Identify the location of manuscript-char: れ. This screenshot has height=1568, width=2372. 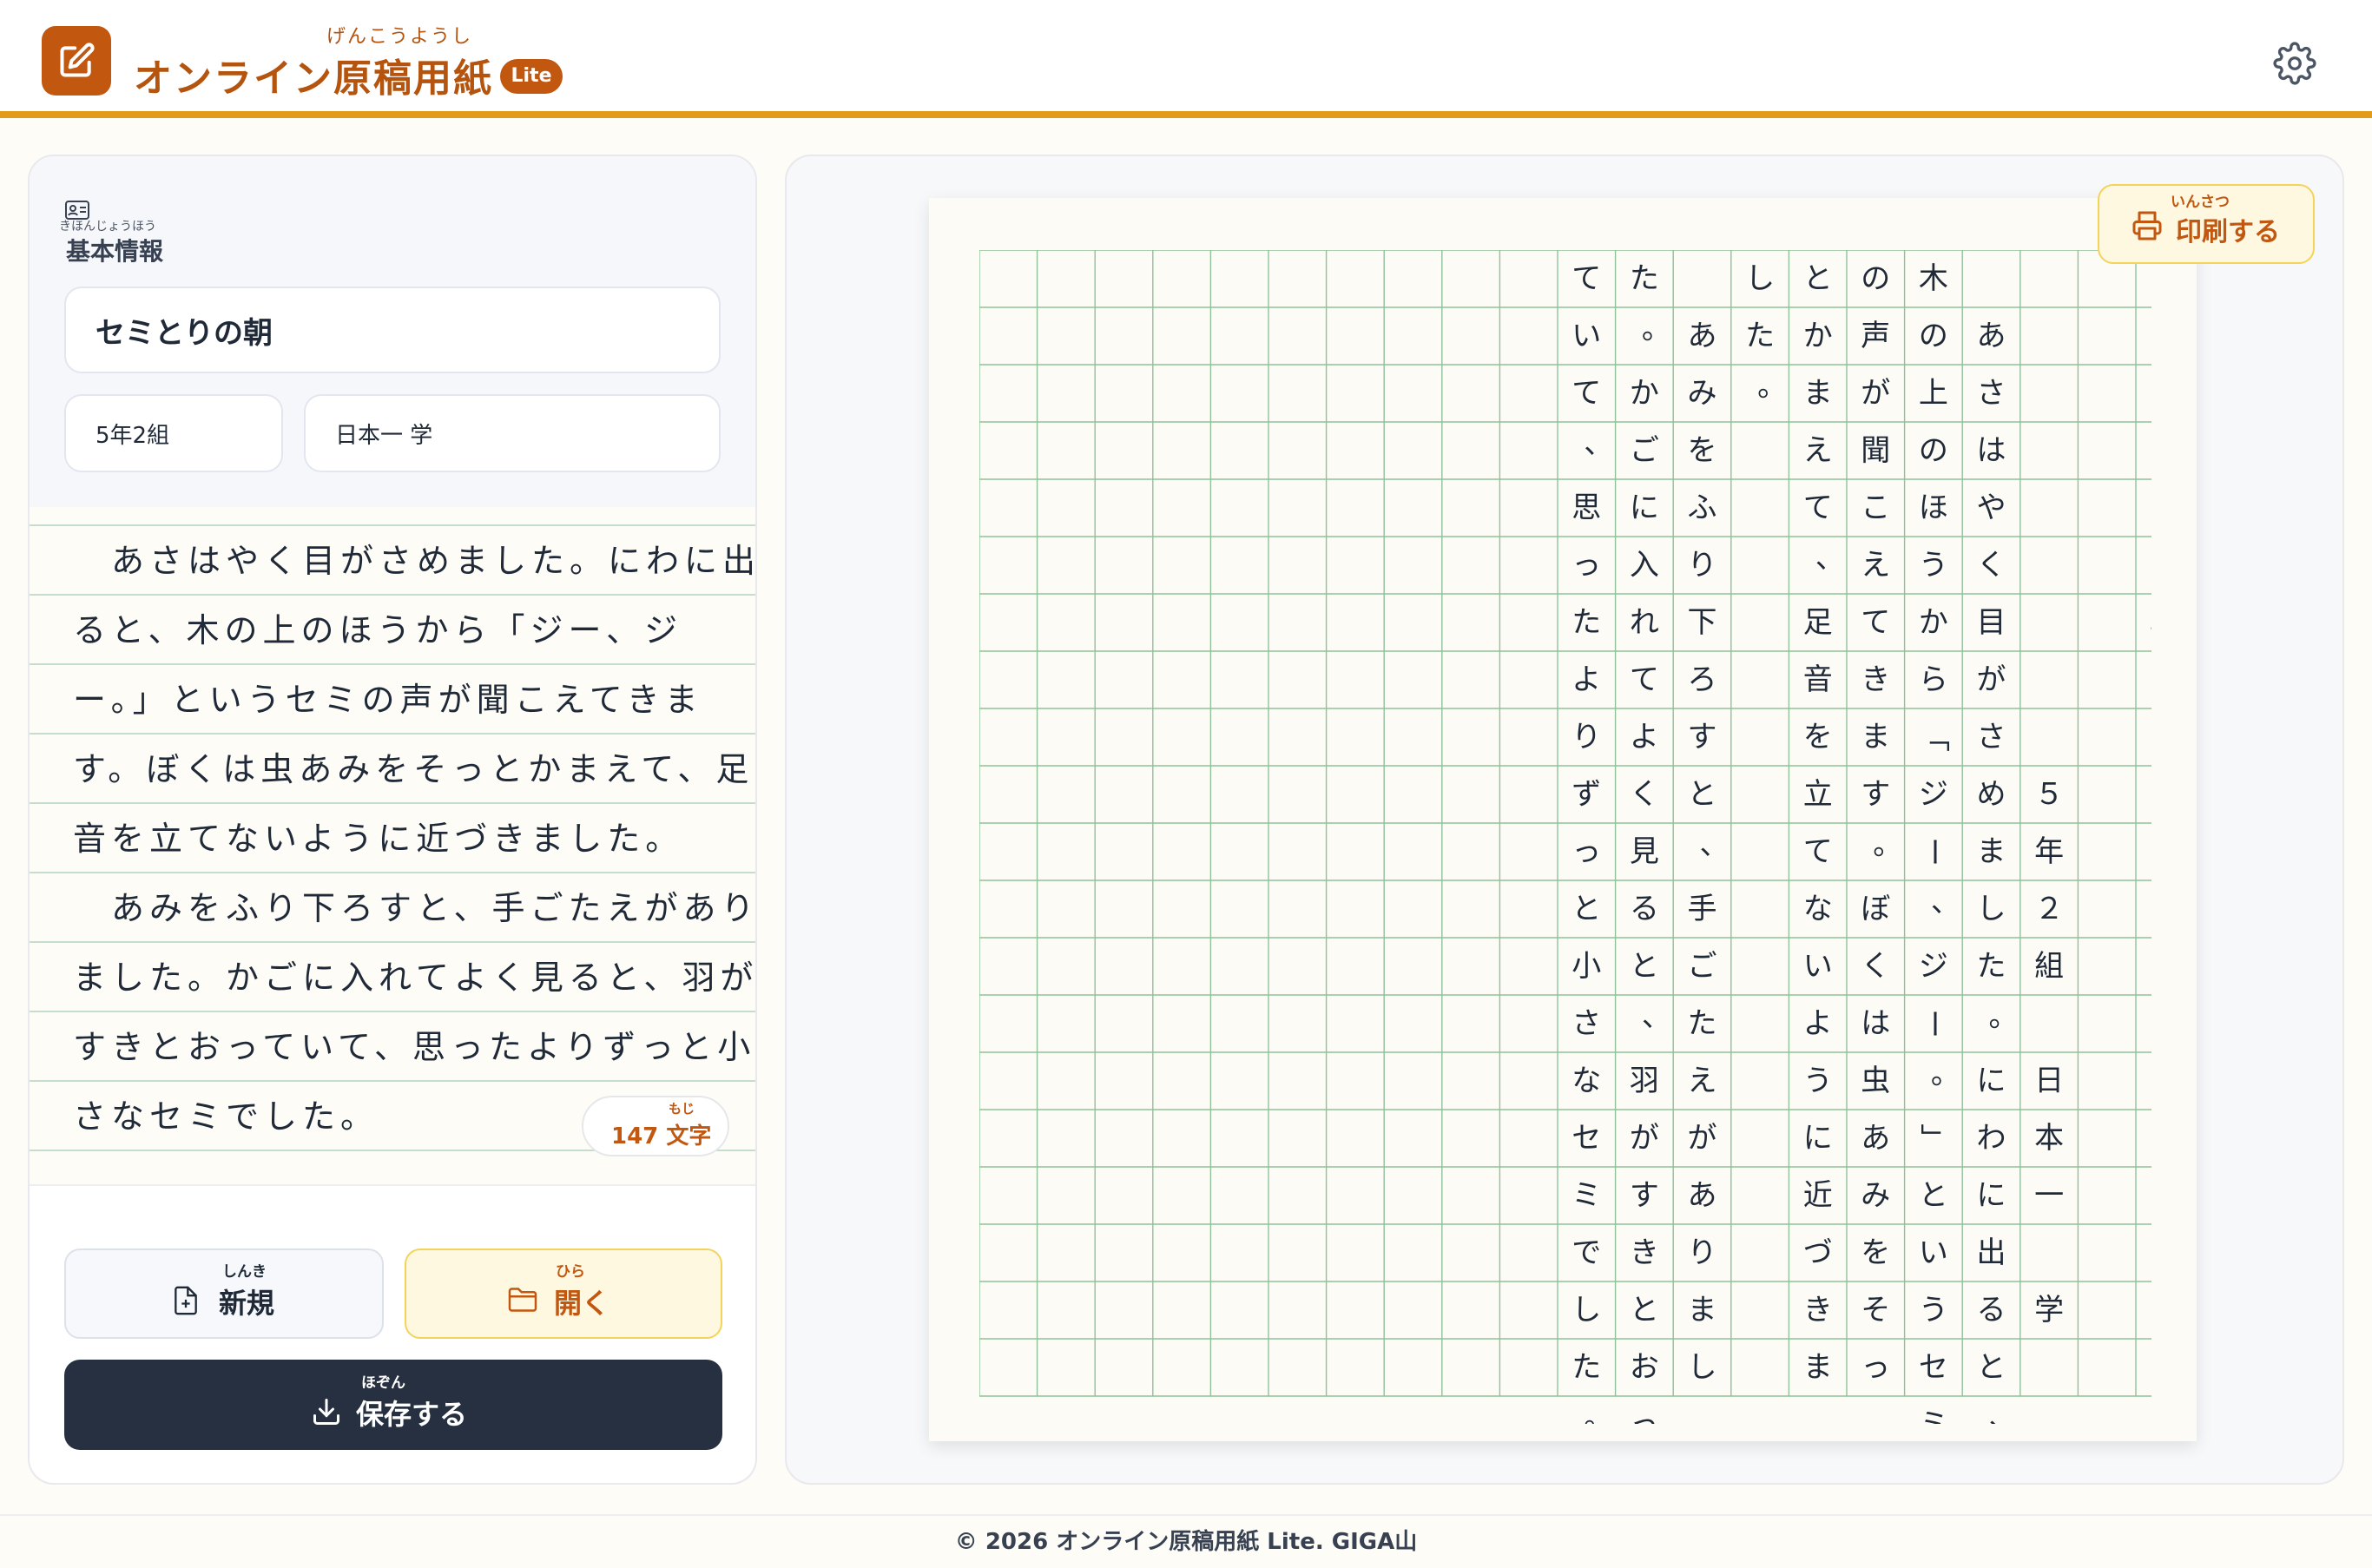
(1644, 622).